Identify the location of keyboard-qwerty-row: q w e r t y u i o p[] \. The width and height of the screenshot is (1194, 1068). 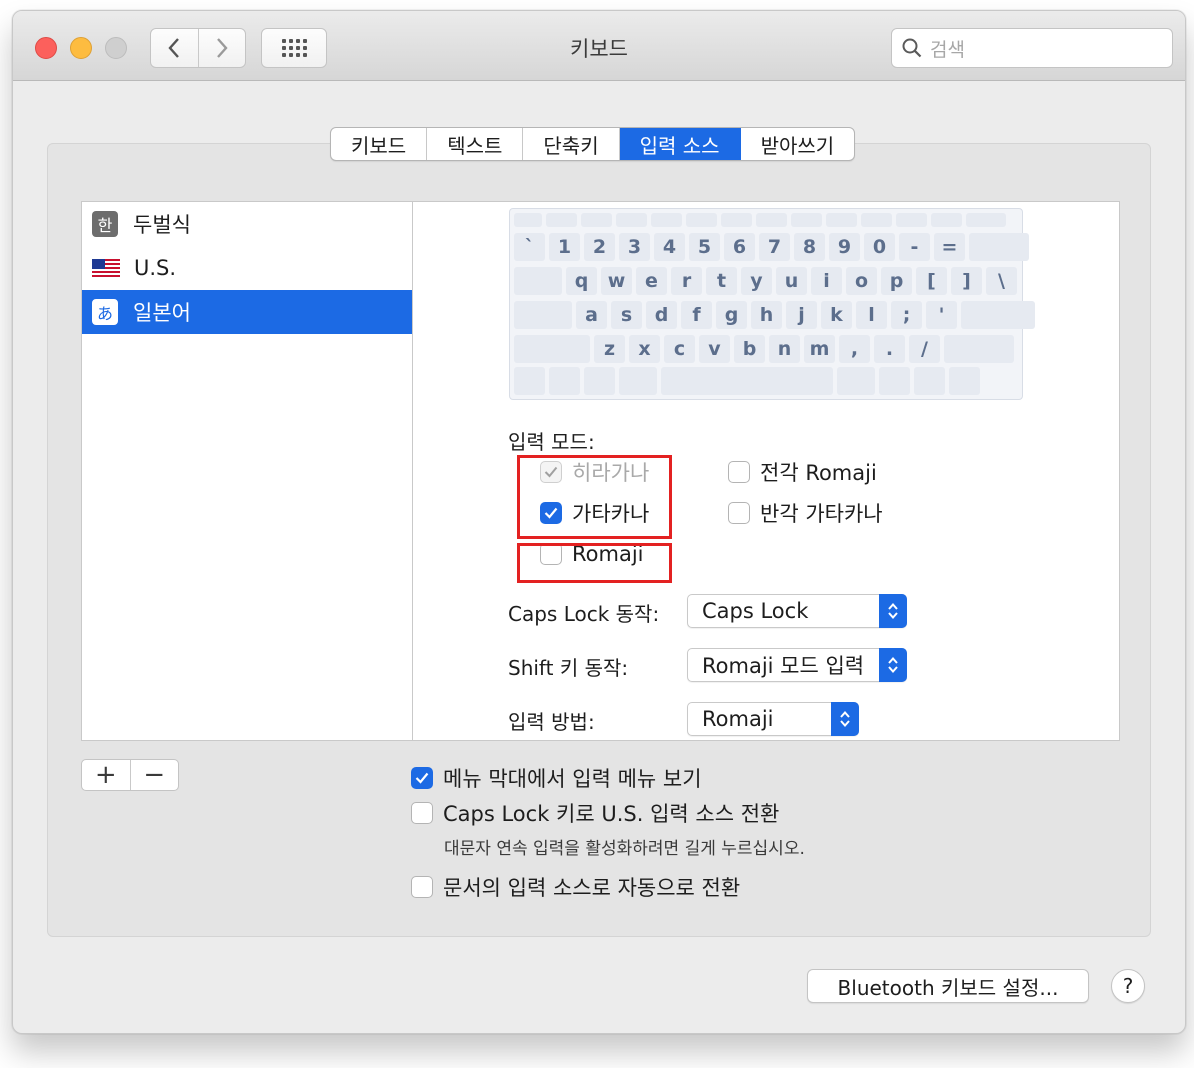
(765, 281).